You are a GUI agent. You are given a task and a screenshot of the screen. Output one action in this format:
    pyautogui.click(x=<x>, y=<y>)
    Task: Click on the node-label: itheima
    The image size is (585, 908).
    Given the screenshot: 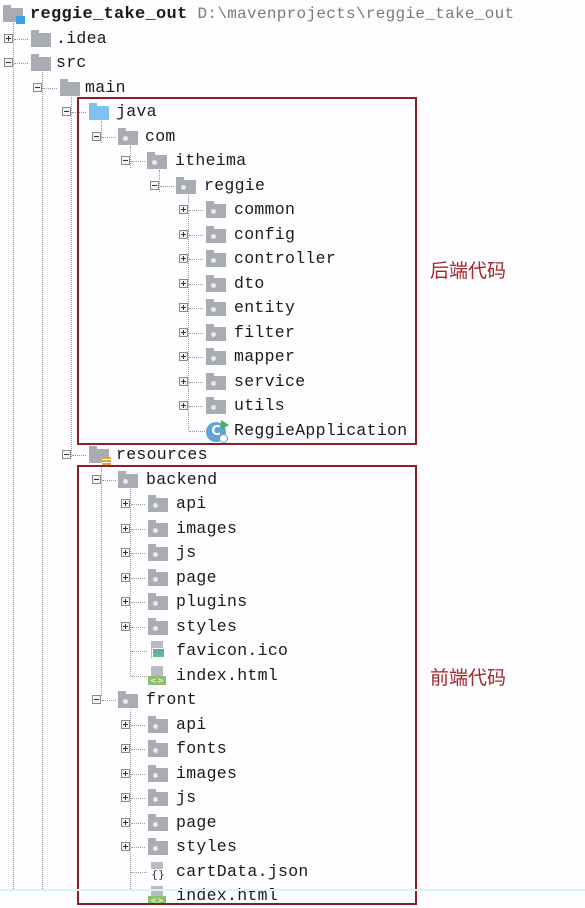 What is the action you would take?
    pyautogui.click(x=211, y=160)
    